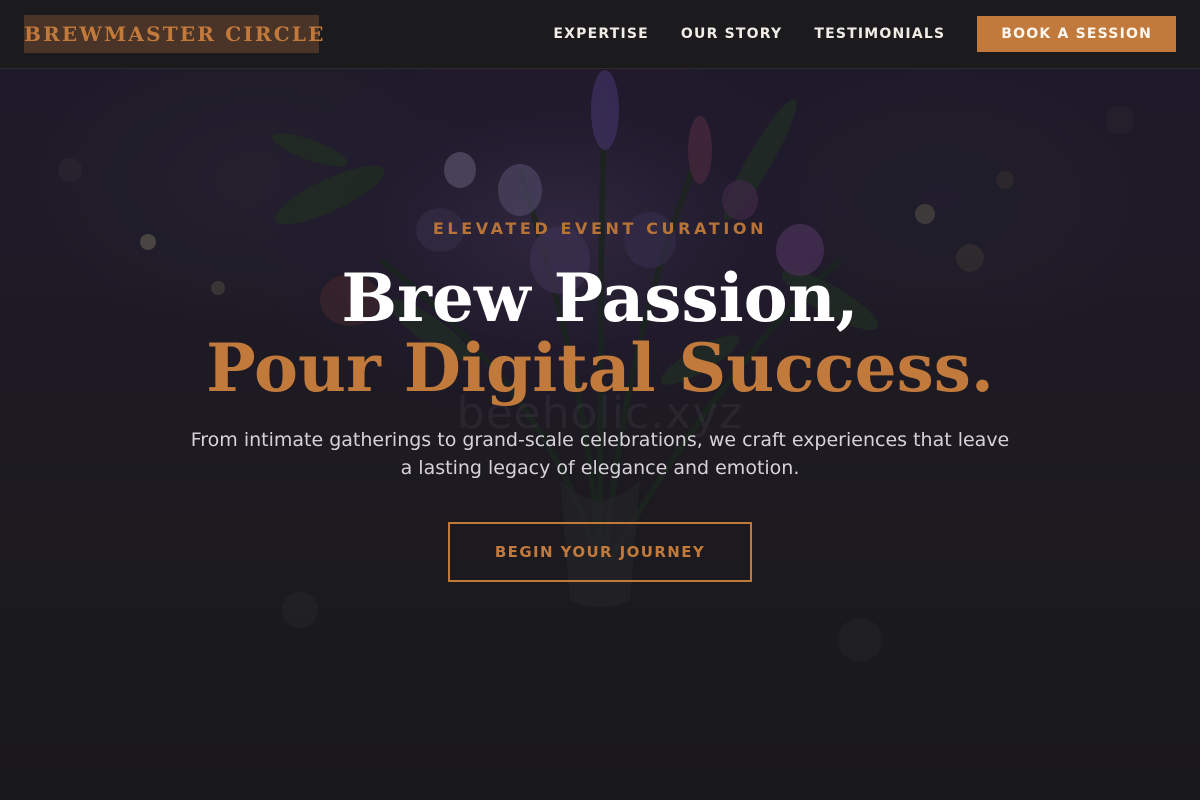 The width and height of the screenshot is (1200, 800). What do you see at coordinates (600, 298) in the screenshot?
I see `hero-headline-line-1: Brew Passion,` at bounding box center [600, 298].